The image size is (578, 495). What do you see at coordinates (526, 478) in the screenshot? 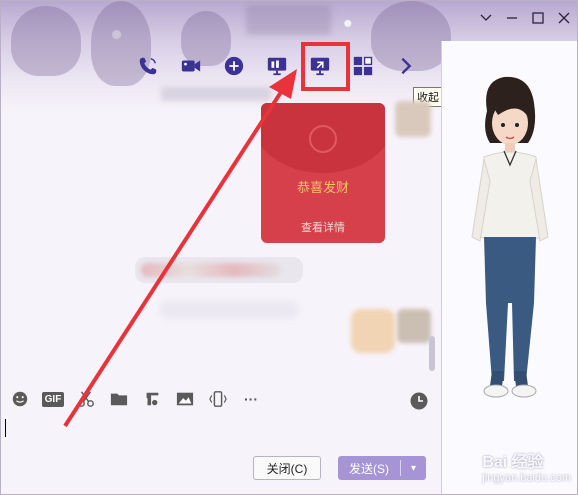
I see `watermark-sub: jingyan.baidu.com` at bounding box center [526, 478].